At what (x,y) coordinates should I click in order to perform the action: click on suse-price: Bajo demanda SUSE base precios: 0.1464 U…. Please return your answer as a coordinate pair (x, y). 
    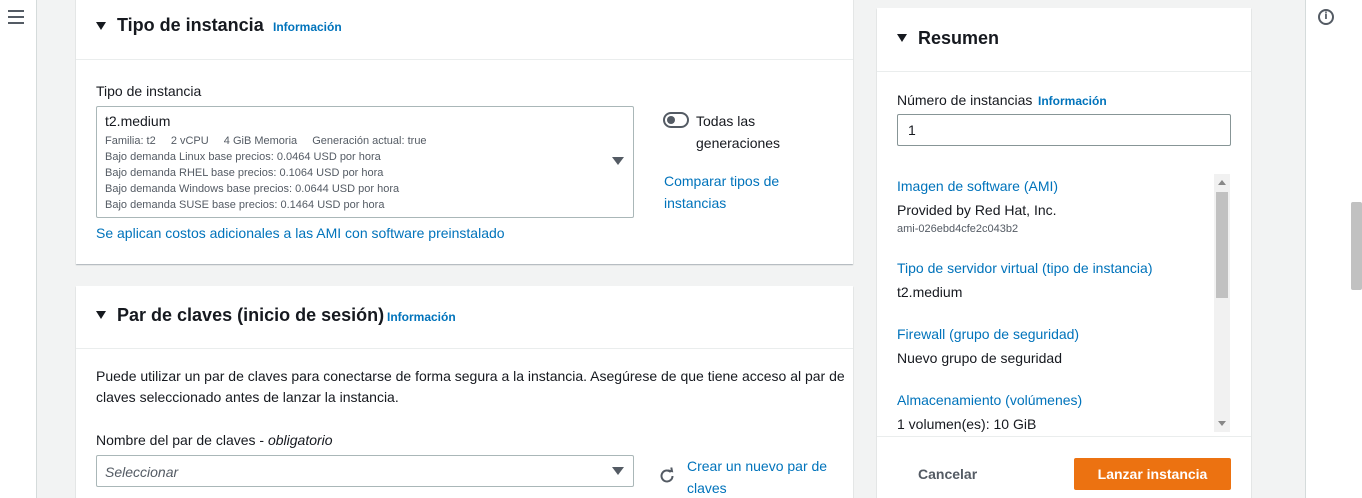
    Looking at the image, I should click on (245, 205).